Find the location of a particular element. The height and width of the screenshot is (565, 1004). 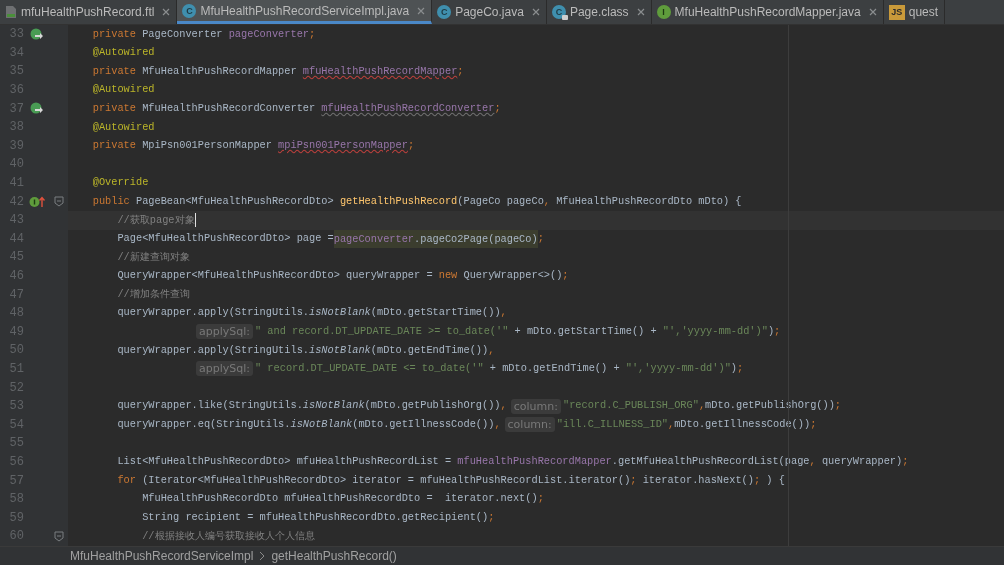

code-token: queryWrapper.eq(StringUtils. is located at coordinates (203, 425).